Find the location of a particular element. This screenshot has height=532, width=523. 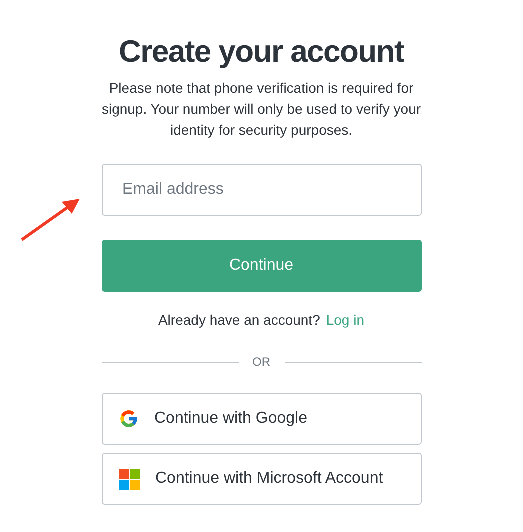

google-signin-button: Continue with Google is located at coordinates (262, 419).